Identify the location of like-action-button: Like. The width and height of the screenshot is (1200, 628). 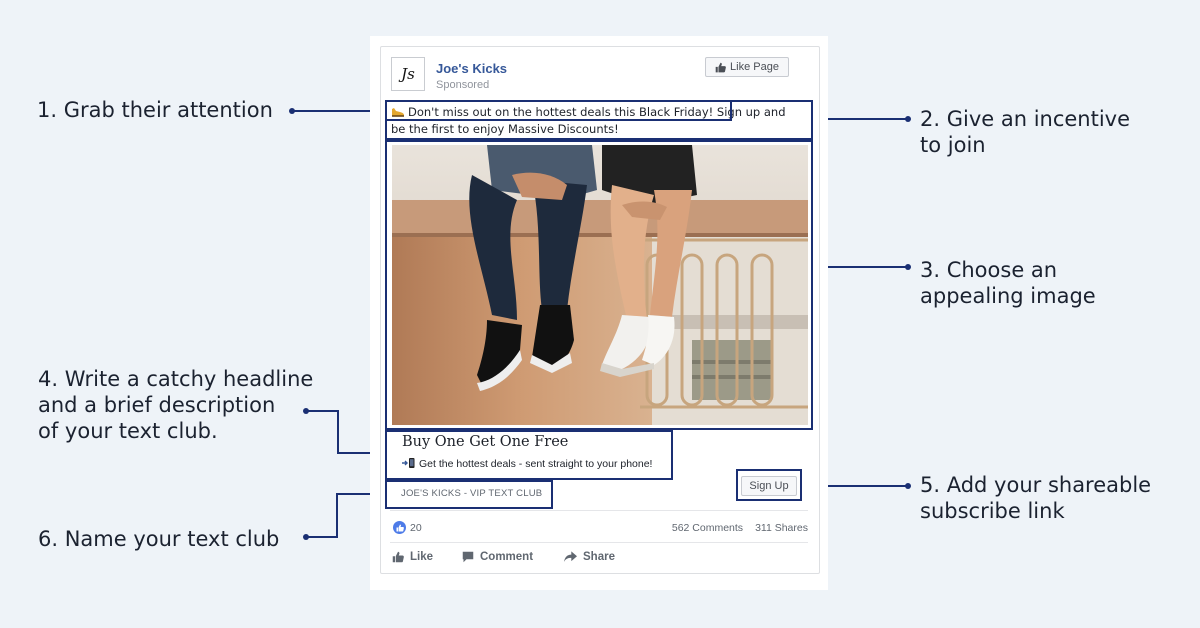
(412, 557).